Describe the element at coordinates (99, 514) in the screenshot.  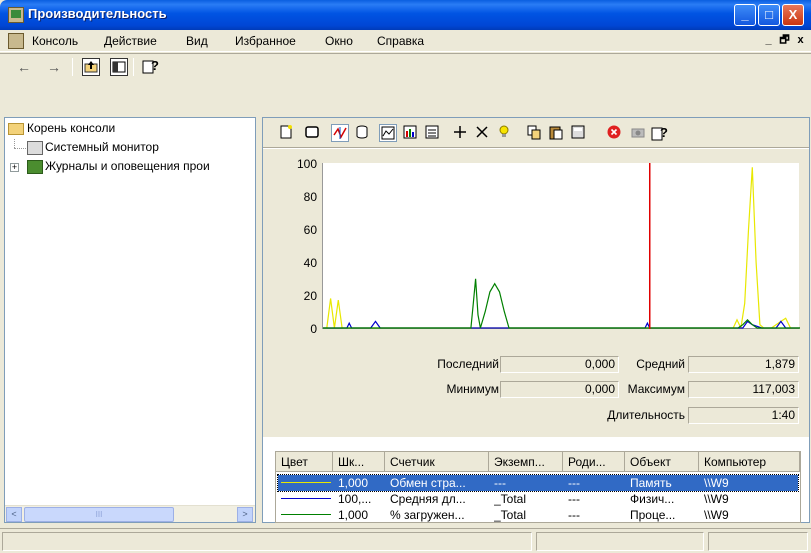
I see `scroll-thumb: III` at that location.